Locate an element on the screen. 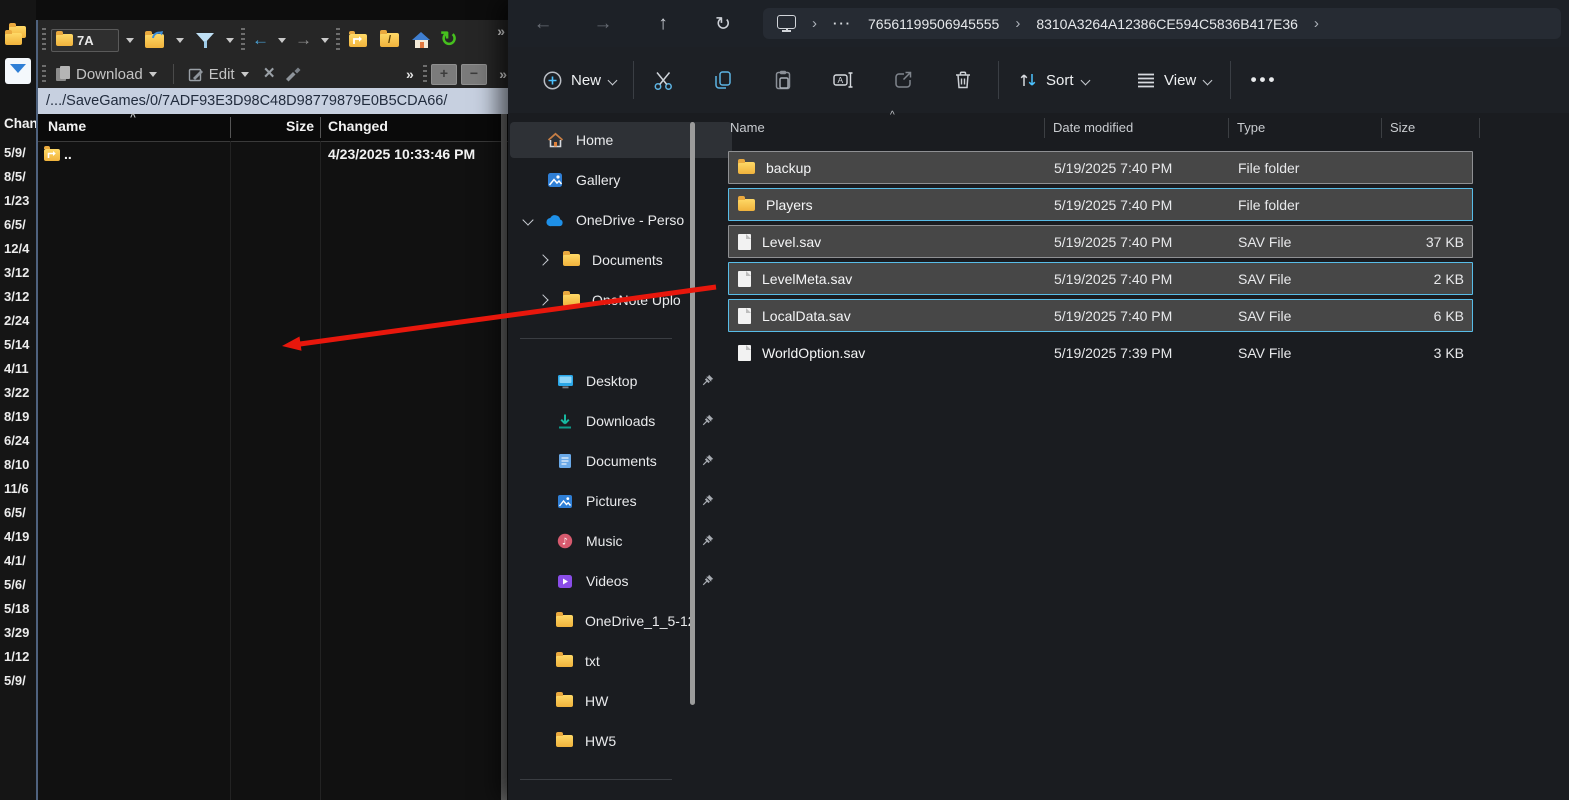 Image resolution: width=1569 pixels, height=800 pixels. date-cell: 4/1/ is located at coordinates (15, 560).